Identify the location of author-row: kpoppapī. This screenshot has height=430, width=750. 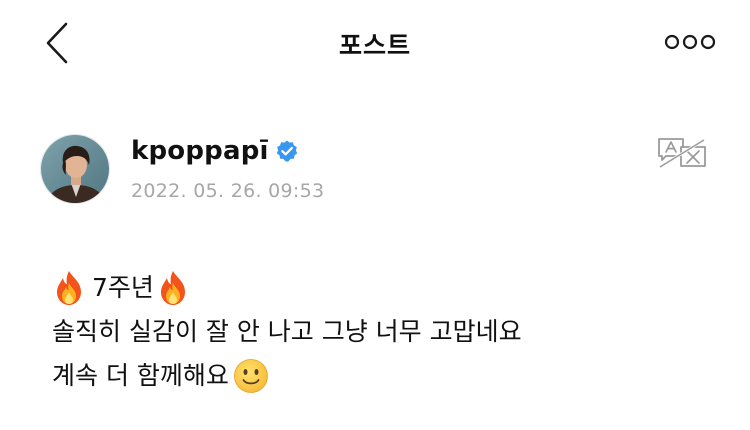
(215, 151).